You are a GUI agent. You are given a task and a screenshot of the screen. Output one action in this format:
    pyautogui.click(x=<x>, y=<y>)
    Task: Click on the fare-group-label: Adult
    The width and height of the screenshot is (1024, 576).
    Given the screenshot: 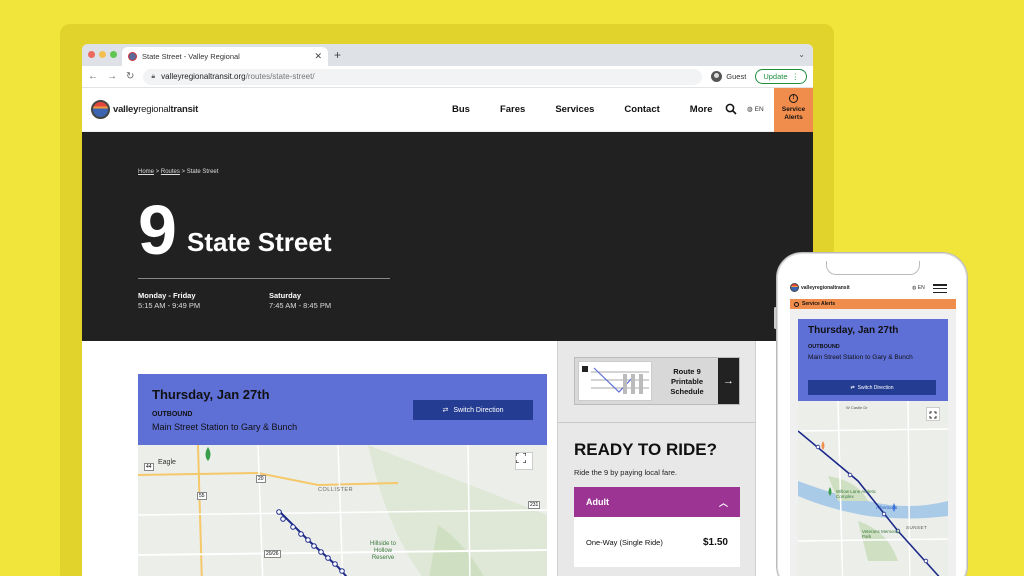 What is the action you would take?
    pyautogui.click(x=597, y=502)
    